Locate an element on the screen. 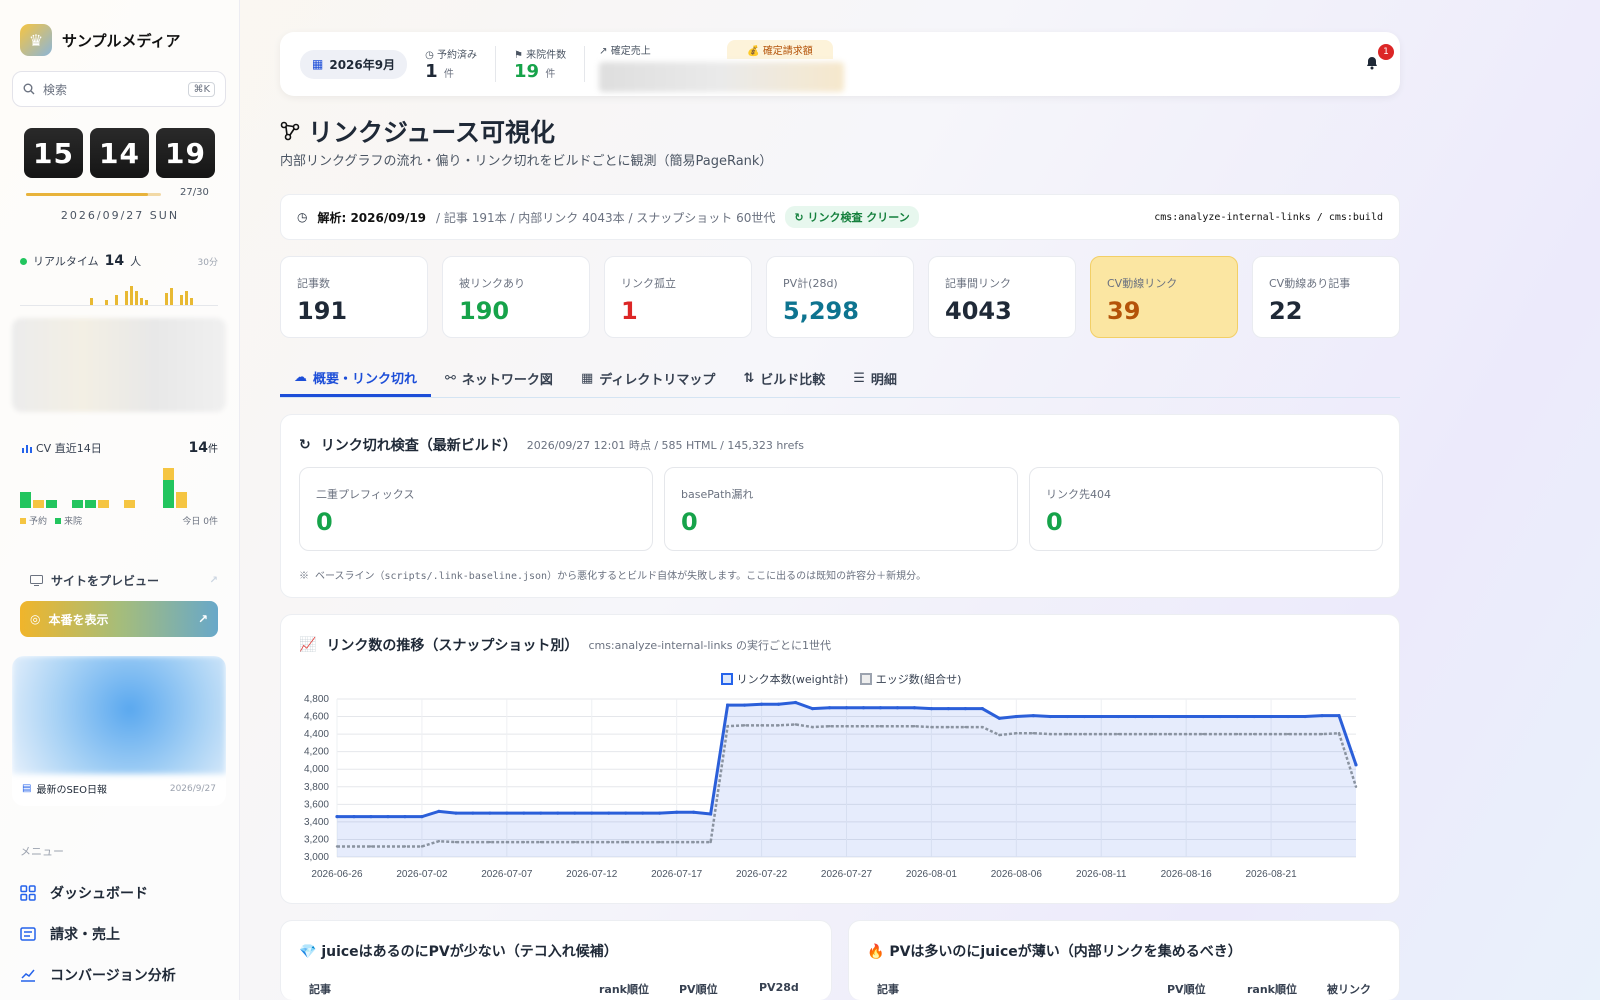 This screenshot has width=1600, height=1000. notifications-button: 1 is located at coordinates (1379, 59).